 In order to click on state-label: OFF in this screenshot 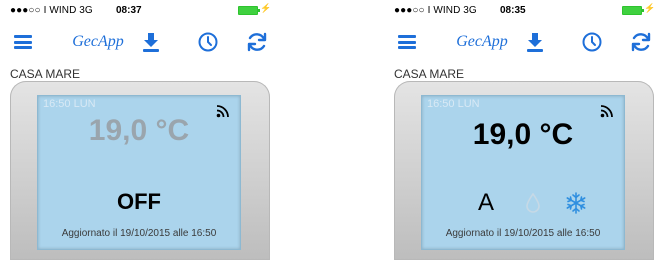, I will do `click(139, 201)`.